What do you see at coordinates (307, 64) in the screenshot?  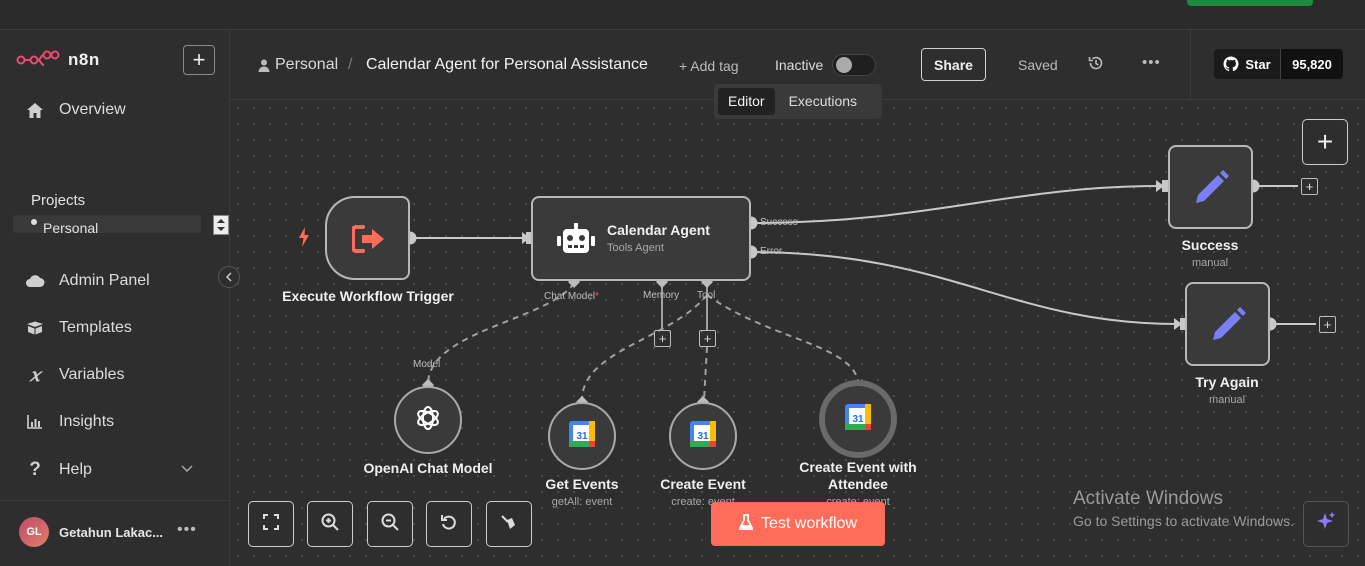 I see `owner-label: Personal` at bounding box center [307, 64].